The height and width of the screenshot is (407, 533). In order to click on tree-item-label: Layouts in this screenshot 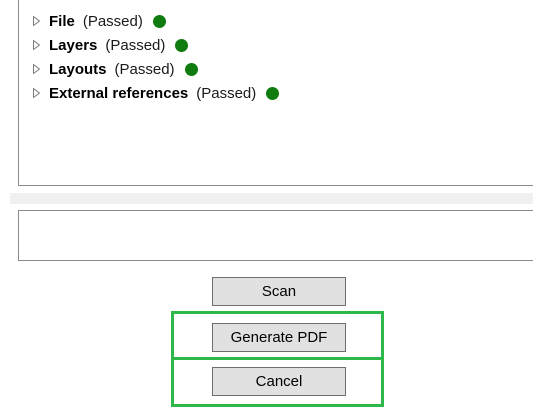, I will do `click(78, 69)`.